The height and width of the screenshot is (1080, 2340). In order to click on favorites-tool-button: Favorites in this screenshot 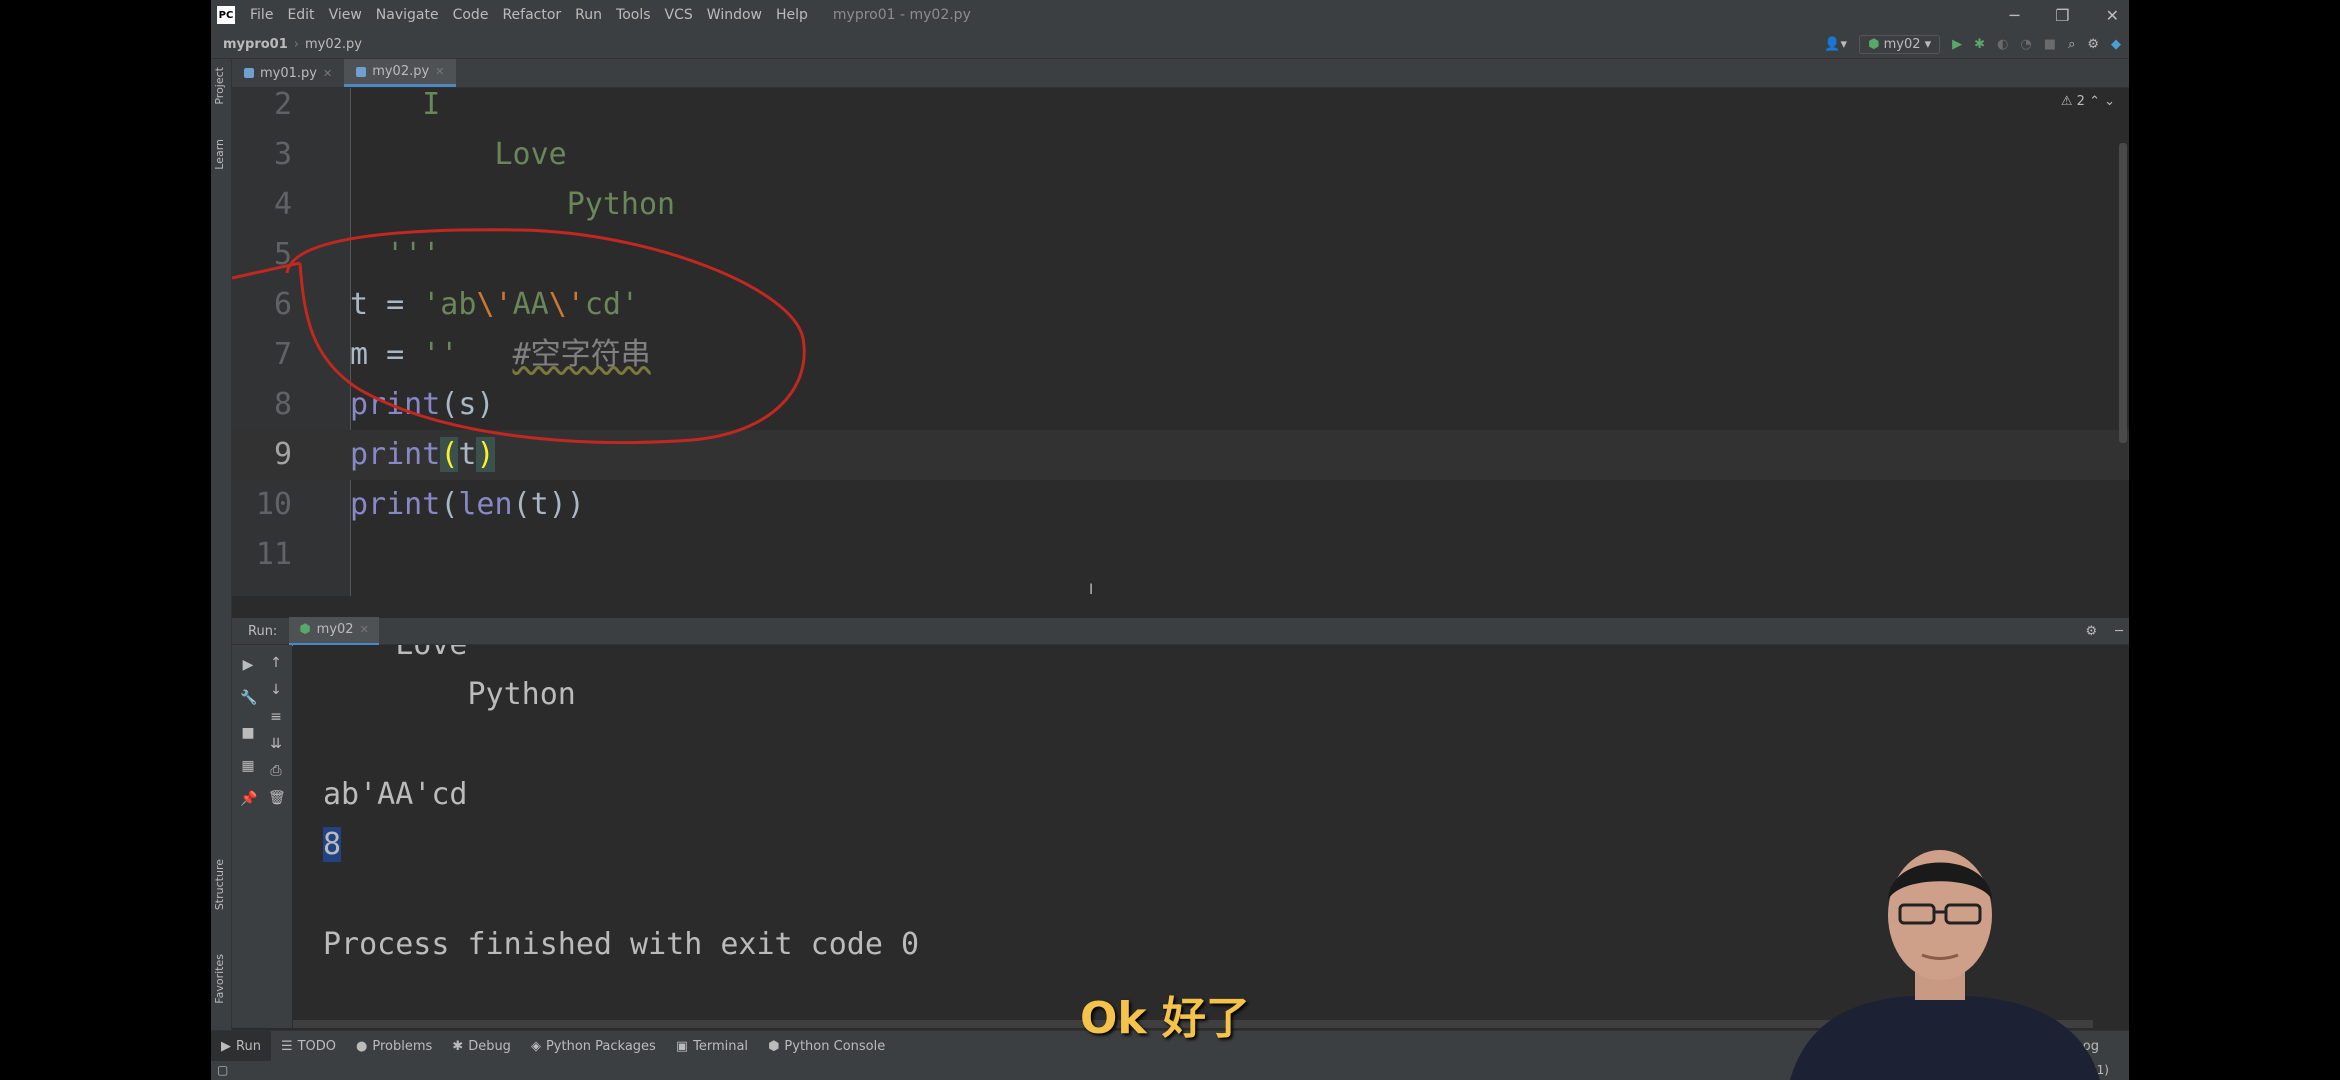, I will do `click(219, 979)`.